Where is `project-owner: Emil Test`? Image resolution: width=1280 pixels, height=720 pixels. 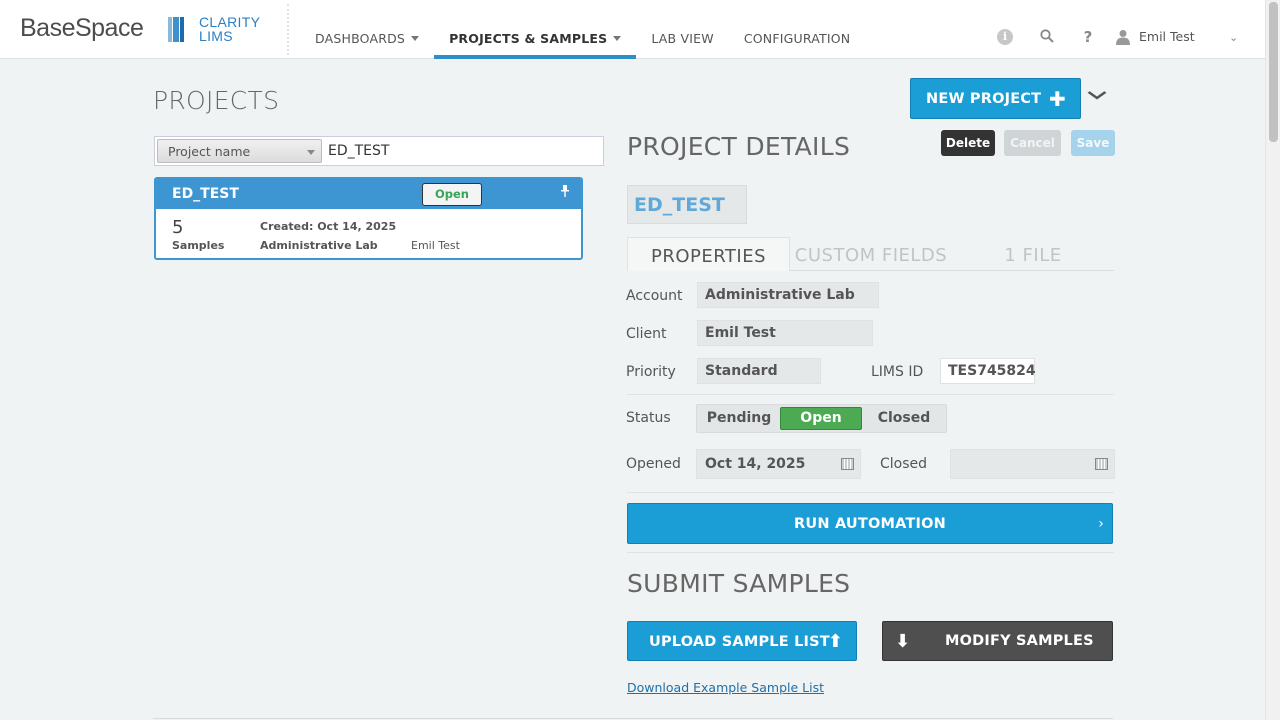
project-owner: Emil Test is located at coordinates (435, 245).